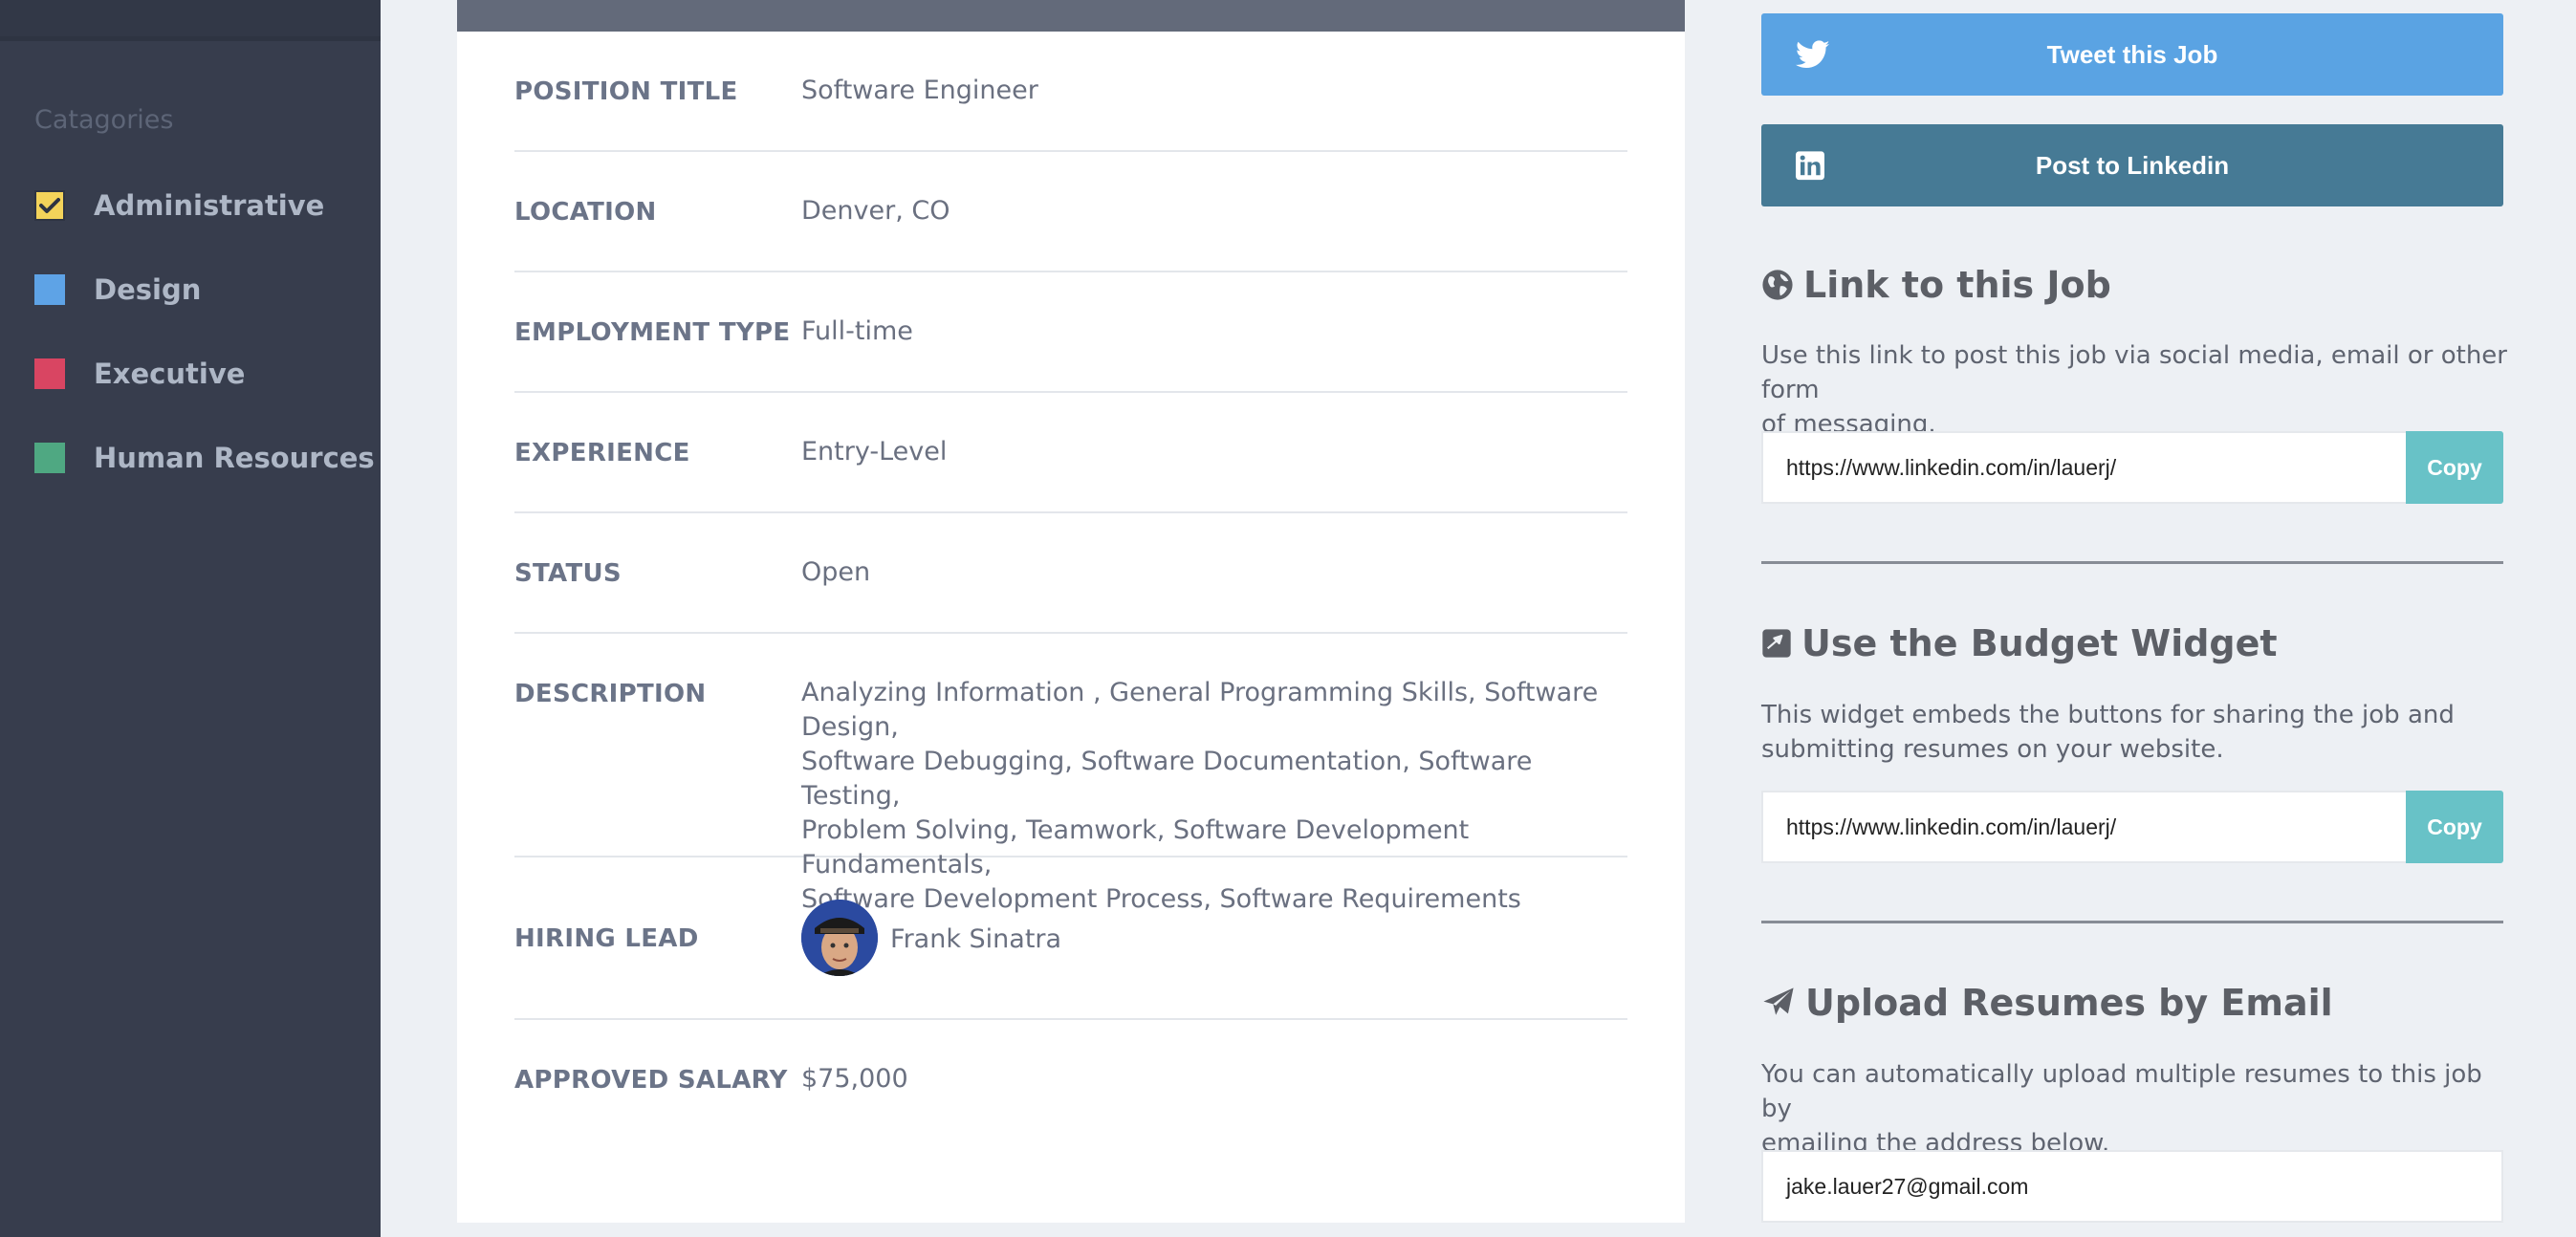 This screenshot has width=2576, height=1237. What do you see at coordinates (170, 374) in the screenshot?
I see `category-label: Executive` at bounding box center [170, 374].